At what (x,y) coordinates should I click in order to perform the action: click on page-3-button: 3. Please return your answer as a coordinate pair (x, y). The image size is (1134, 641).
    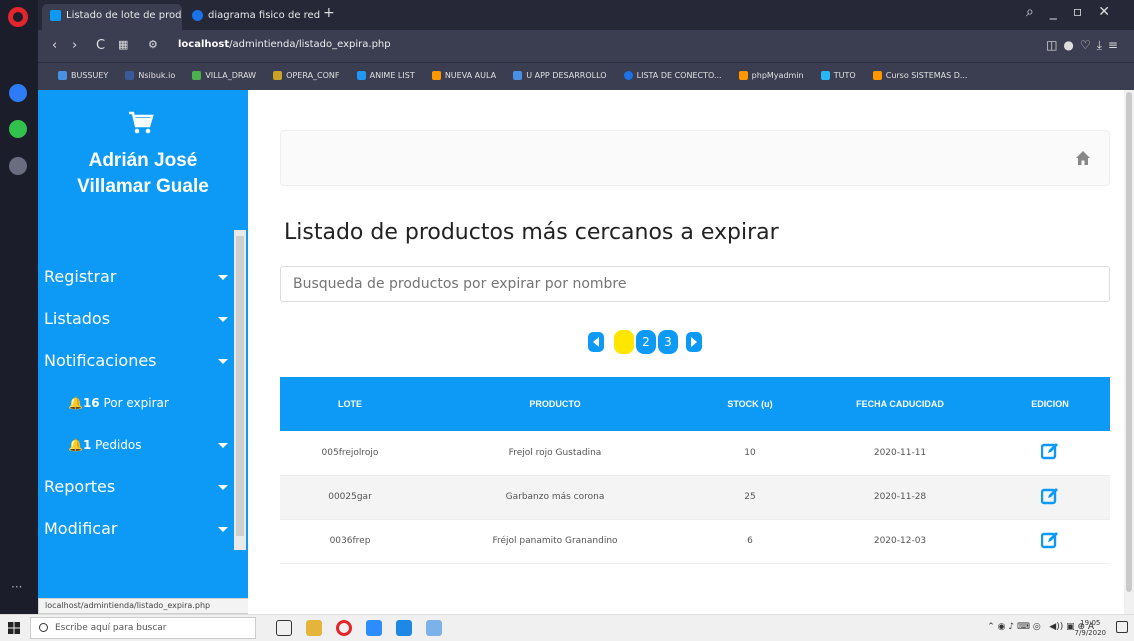
    Looking at the image, I should click on (668, 342).